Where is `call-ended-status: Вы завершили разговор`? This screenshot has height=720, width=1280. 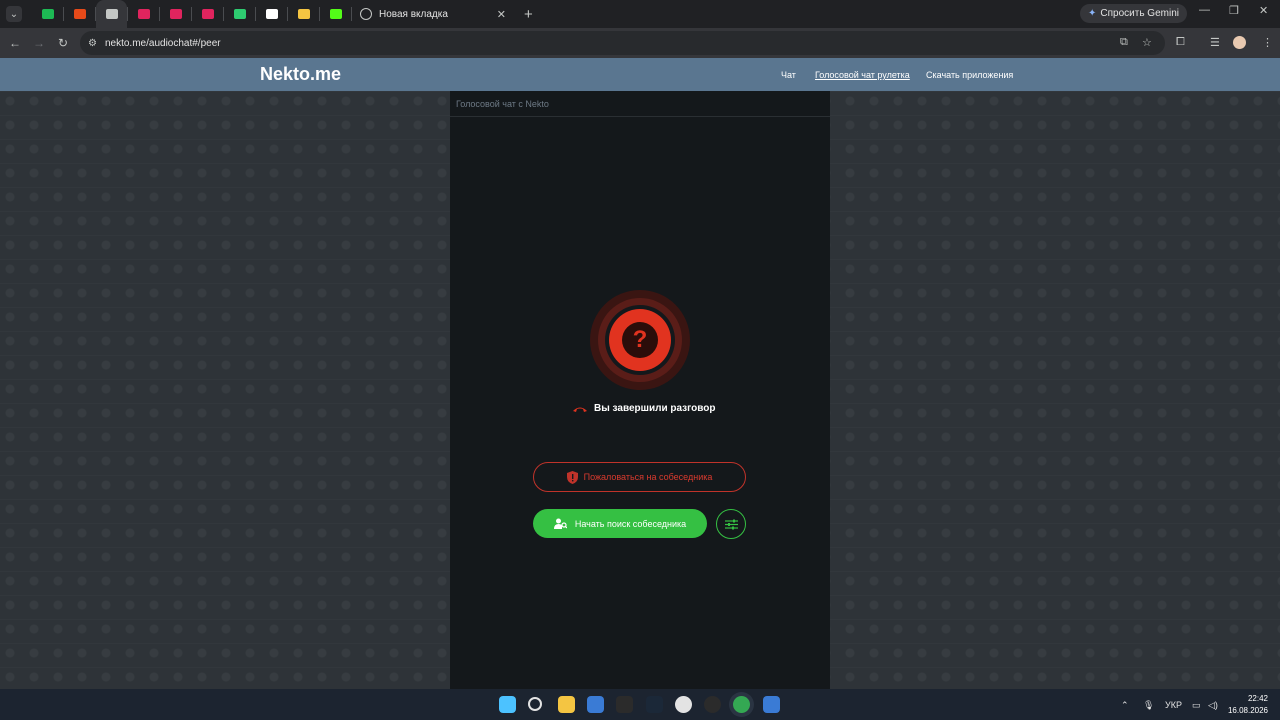 call-ended-status: Вы завершили разговор is located at coordinates (644, 408).